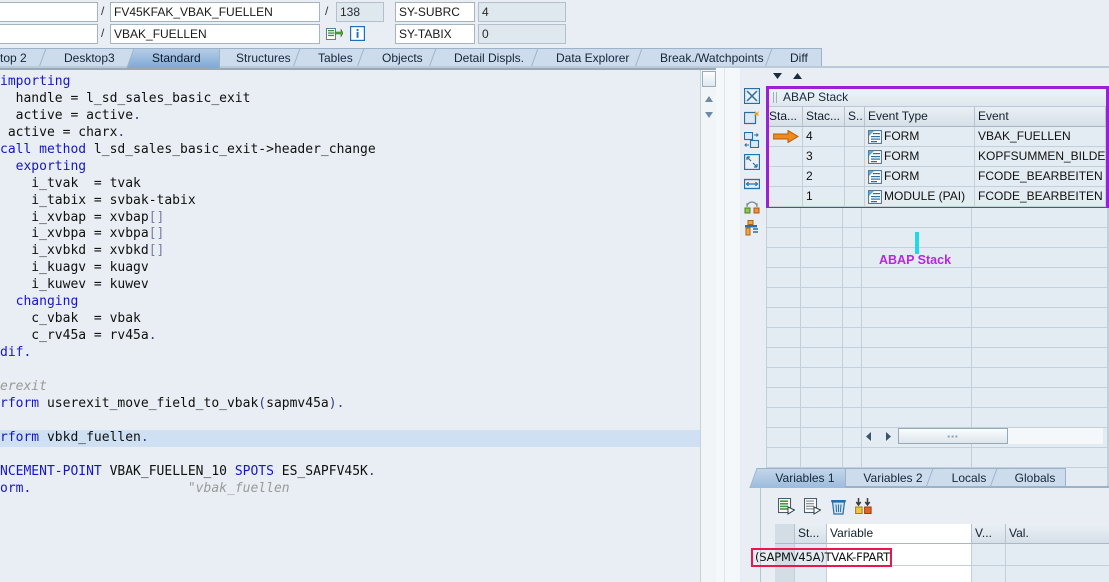 The width and height of the screenshot is (1109, 582). What do you see at coordinates (70, 115) in the screenshot?
I see `code-line: active = active.` at bounding box center [70, 115].